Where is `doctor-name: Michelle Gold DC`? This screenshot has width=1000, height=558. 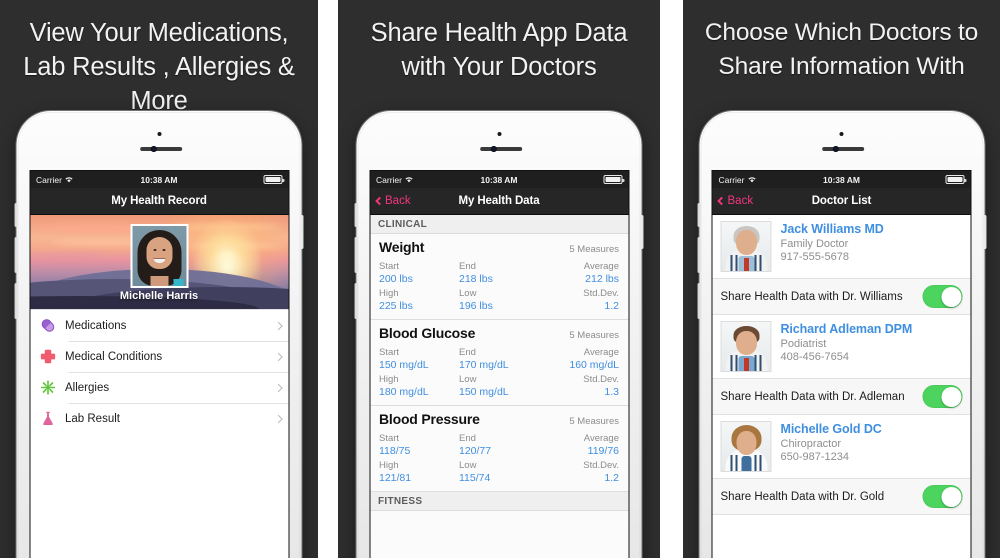 doctor-name: Michelle Gold DC is located at coordinates (831, 429).